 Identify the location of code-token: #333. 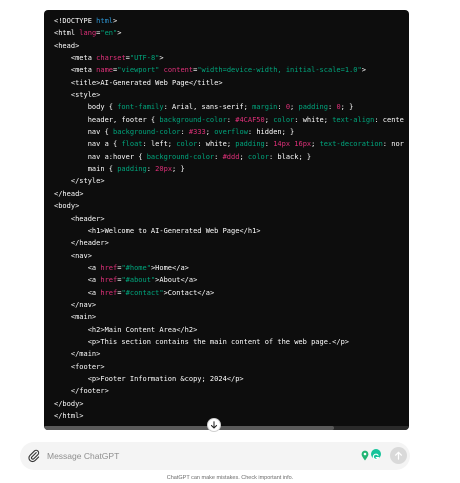
(197, 132).